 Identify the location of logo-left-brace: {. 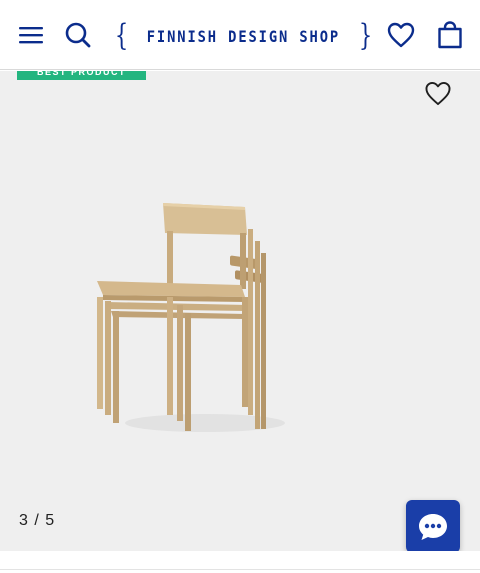
(121, 35).